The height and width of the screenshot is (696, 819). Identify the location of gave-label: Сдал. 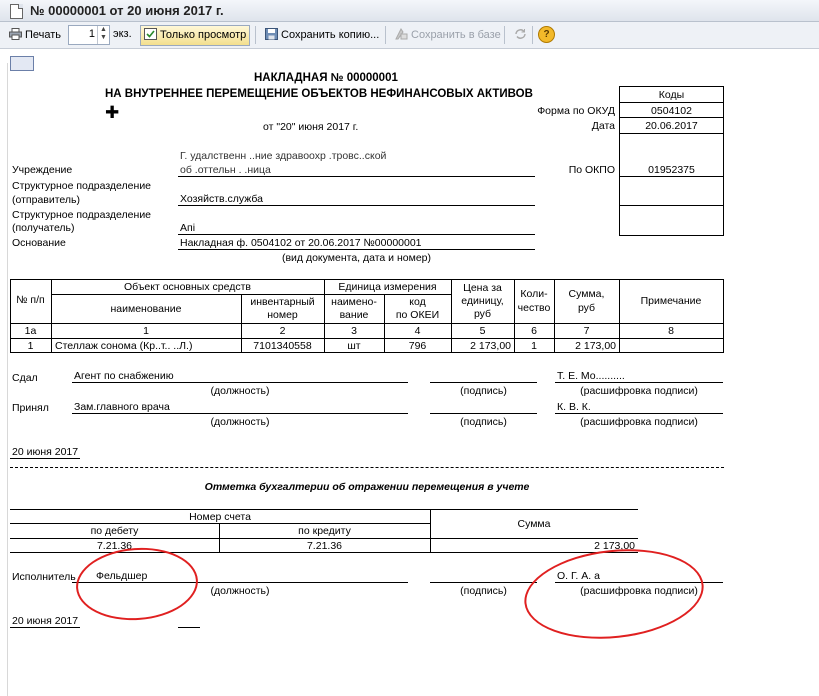
(25, 378).